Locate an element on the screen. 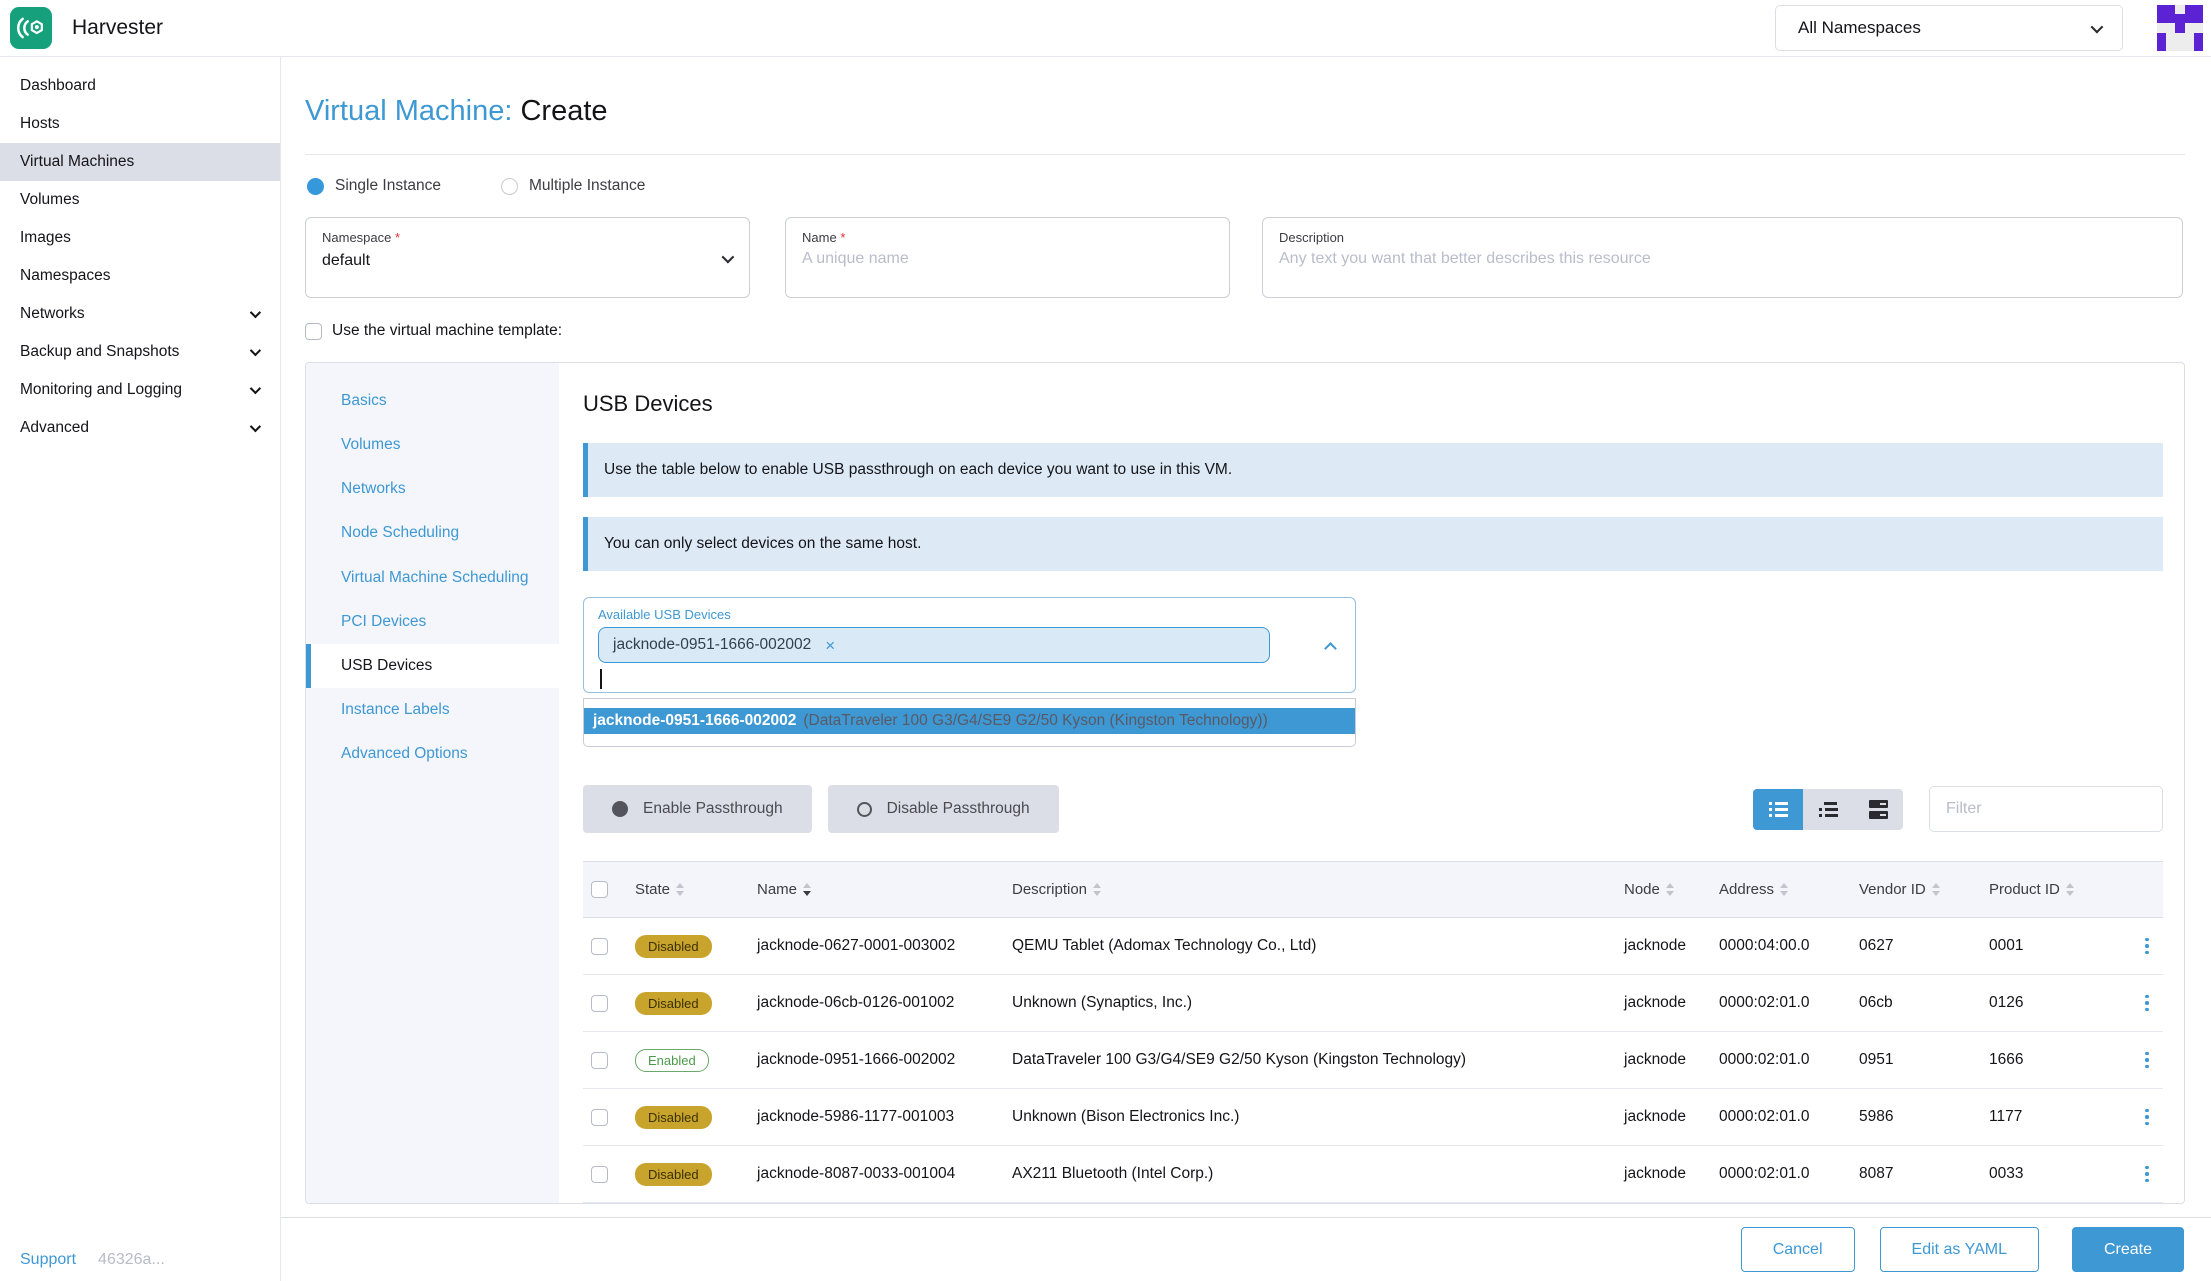 This screenshot has height=1281, width=2211. namespace-filter-select: All Namespaces is located at coordinates (1949, 28).